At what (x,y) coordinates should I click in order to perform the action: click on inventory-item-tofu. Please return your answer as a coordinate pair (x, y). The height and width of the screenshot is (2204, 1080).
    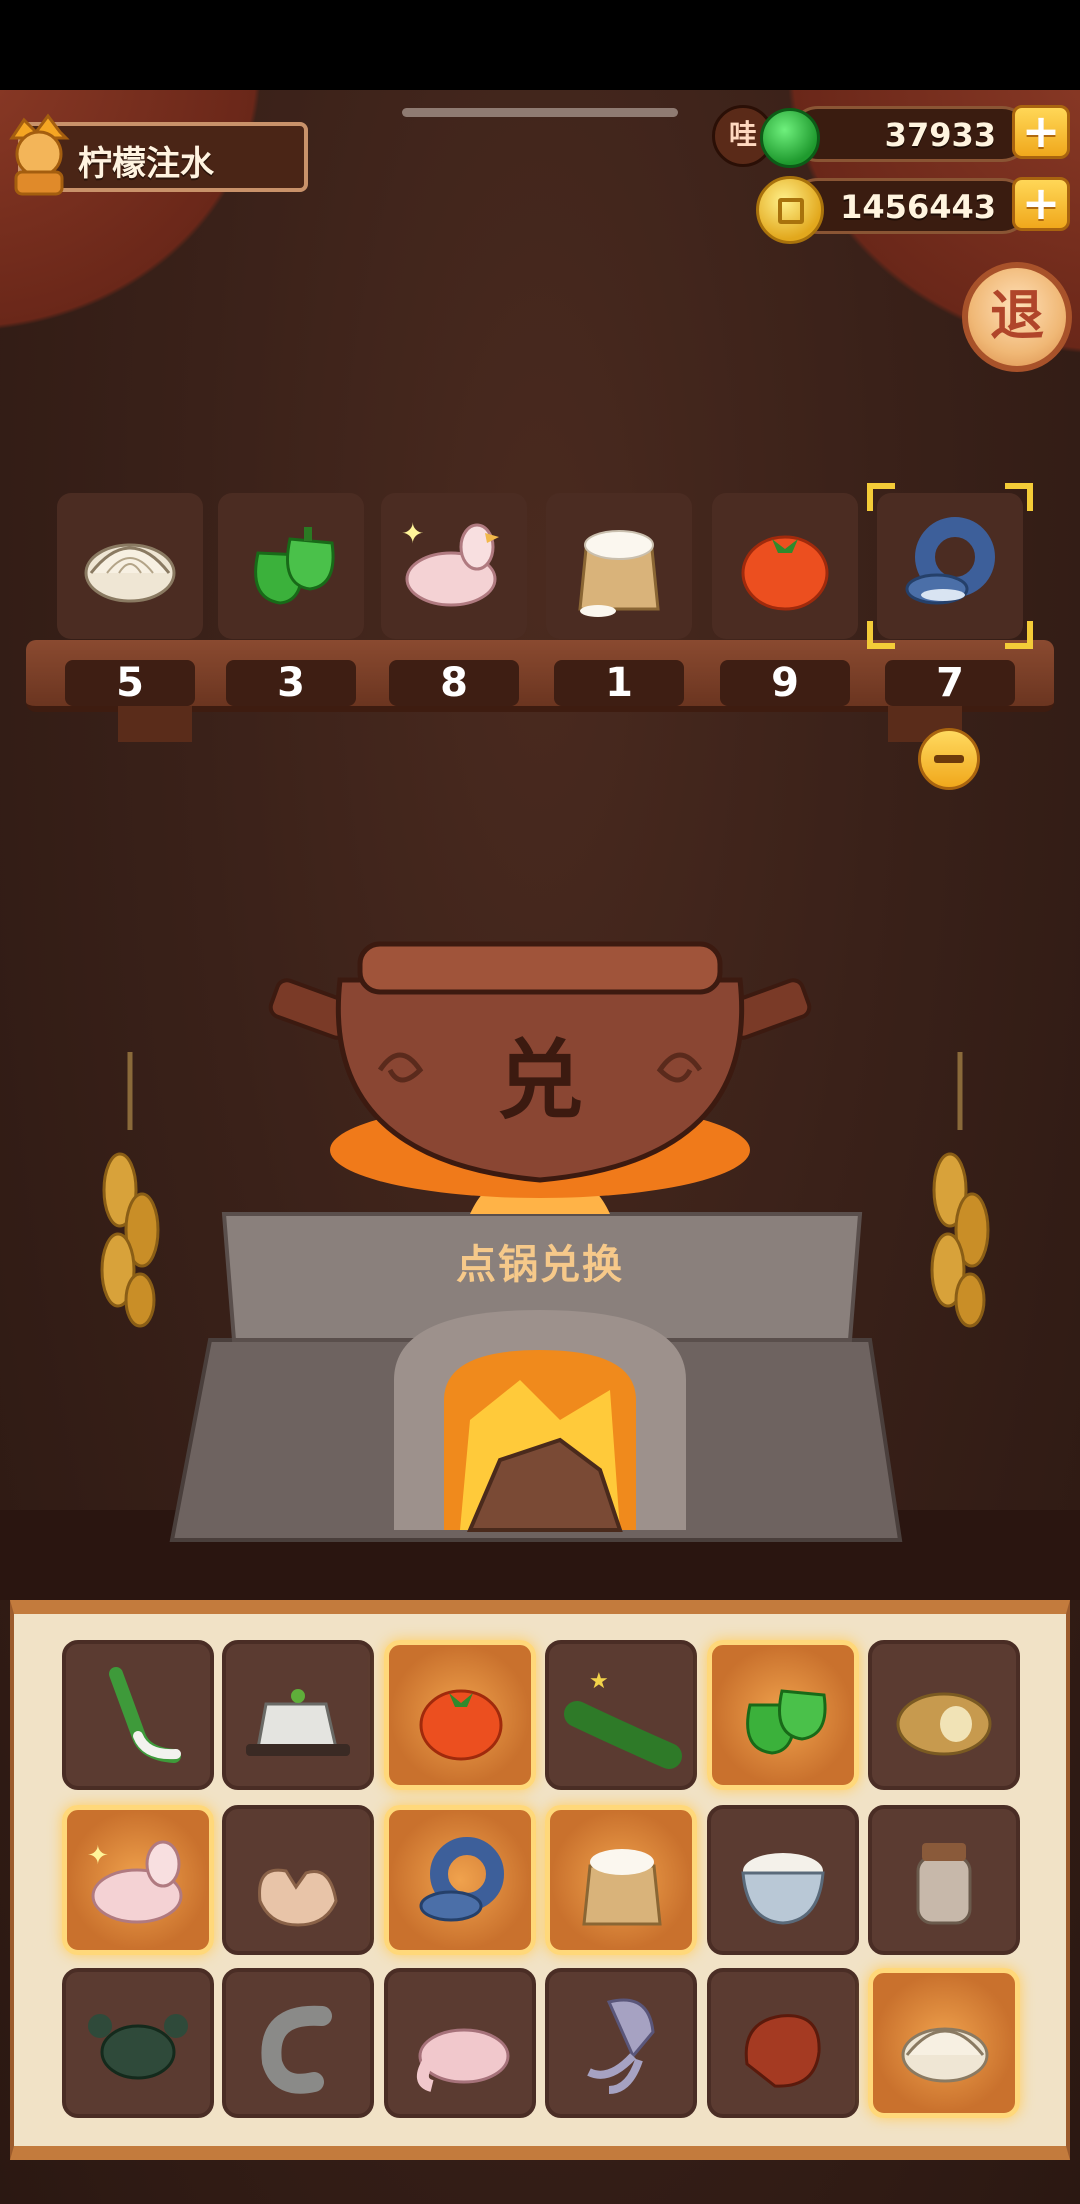
    Looking at the image, I should click on (298, 1715).